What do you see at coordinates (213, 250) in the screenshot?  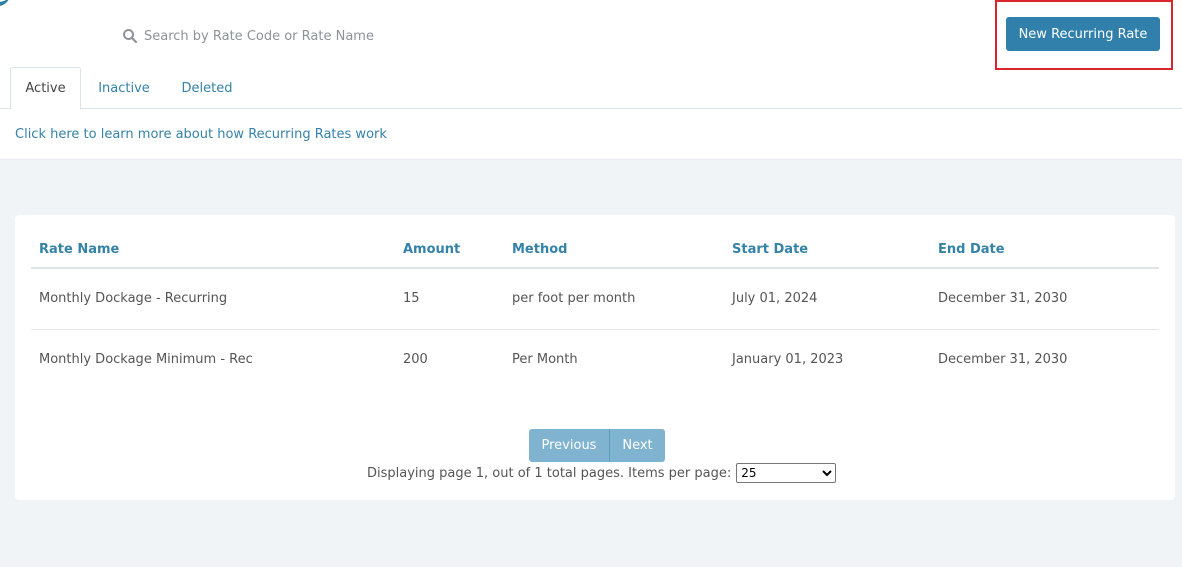 I see `col-rate-name: Rate Name` at bounding box center [213, 250].